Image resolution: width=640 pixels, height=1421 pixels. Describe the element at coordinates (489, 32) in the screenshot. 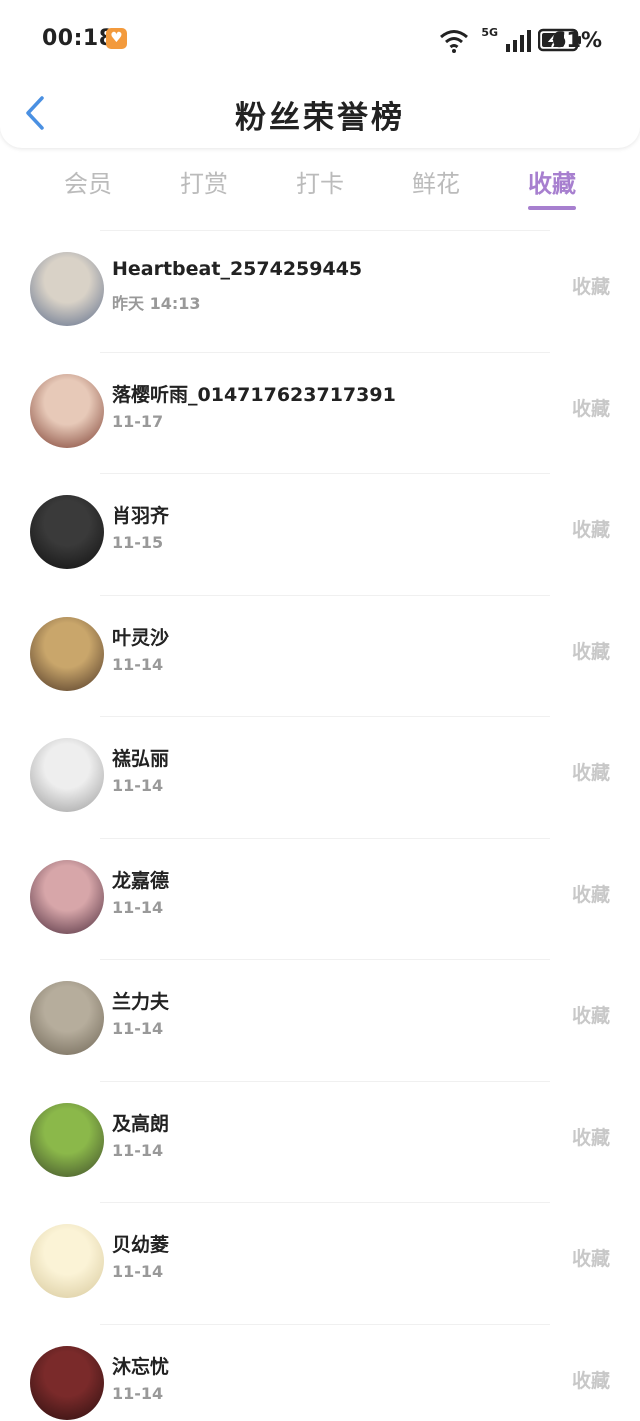

I see `network-label: 5G` at that location.